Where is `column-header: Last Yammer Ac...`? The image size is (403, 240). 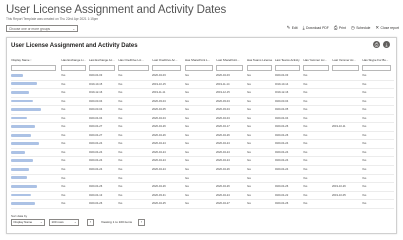 column-header: Last Yammer Ac... is located at coordinates (347, 60).